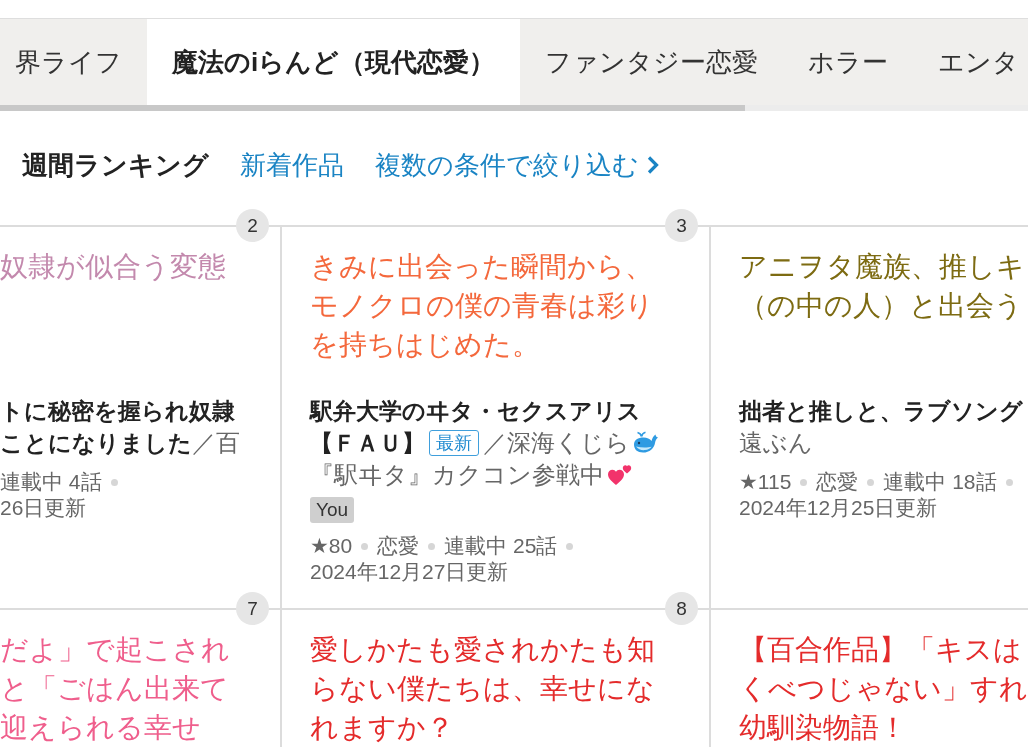 The image size is (1028, 747). I want to click on scrollbar, so click(514, 108).